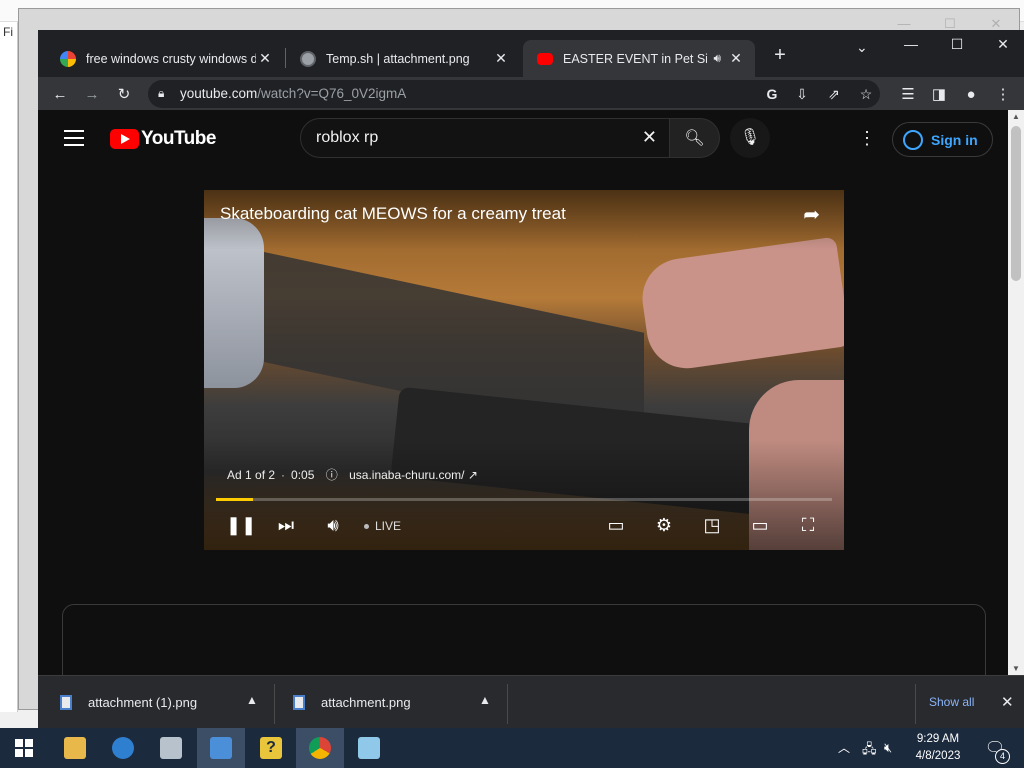 This screenshot has height=768, width=1024. I want to click on tray-overflow-icon: ︿, so click(844, 747).